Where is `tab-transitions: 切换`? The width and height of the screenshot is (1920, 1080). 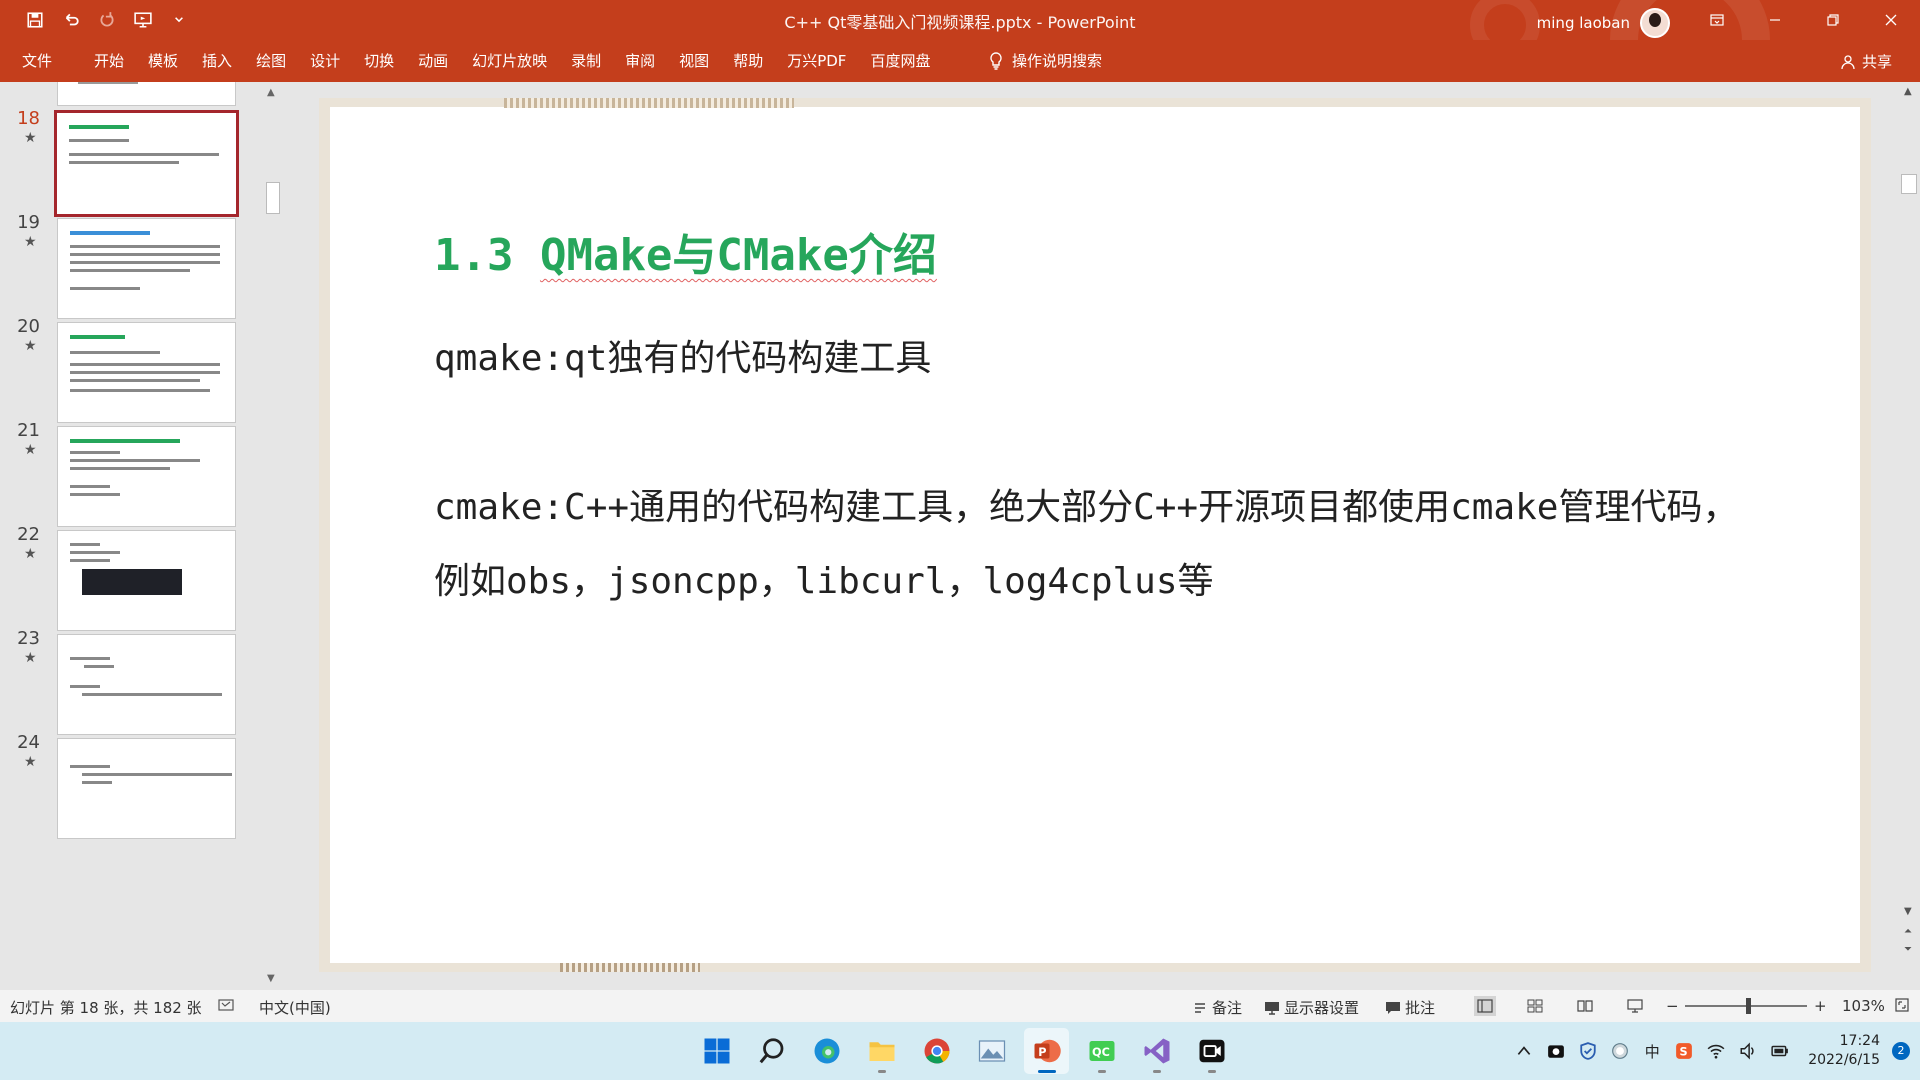 tab-transitions: 切换 is located at coordinates (379, 61).